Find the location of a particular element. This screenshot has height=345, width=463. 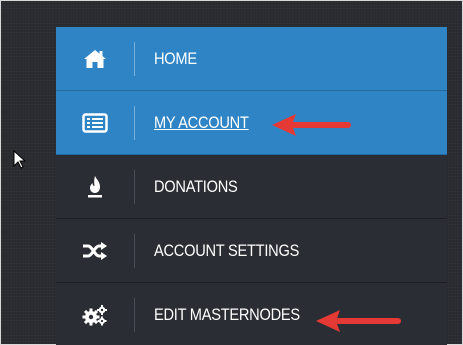

gears-icon is located at coordinates (95, 314).